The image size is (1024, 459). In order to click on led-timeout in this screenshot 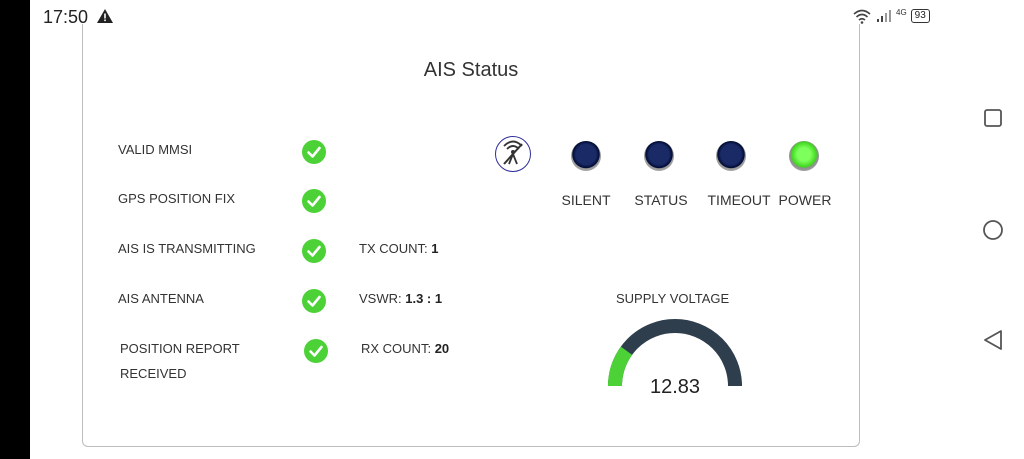, I will do `click(731, 156)`.